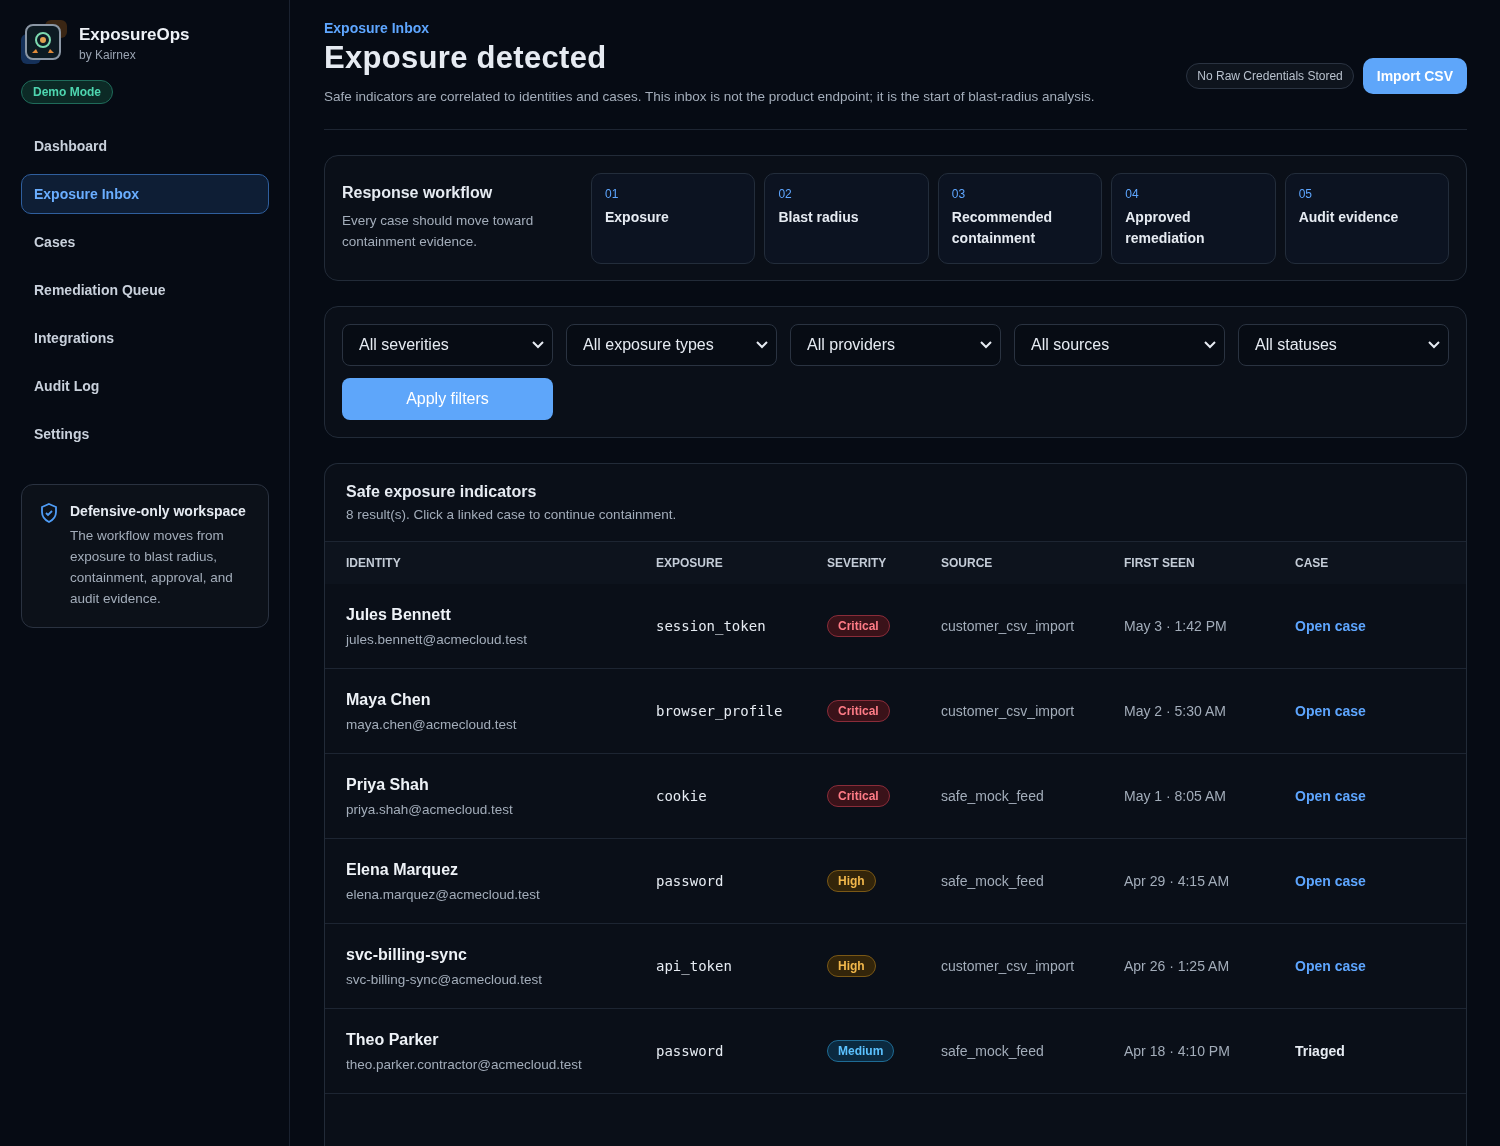  I want to click on notice-text: The workflow moves from exposure to blast radius, containment, approval, and audit evidence., so click(152, 567).